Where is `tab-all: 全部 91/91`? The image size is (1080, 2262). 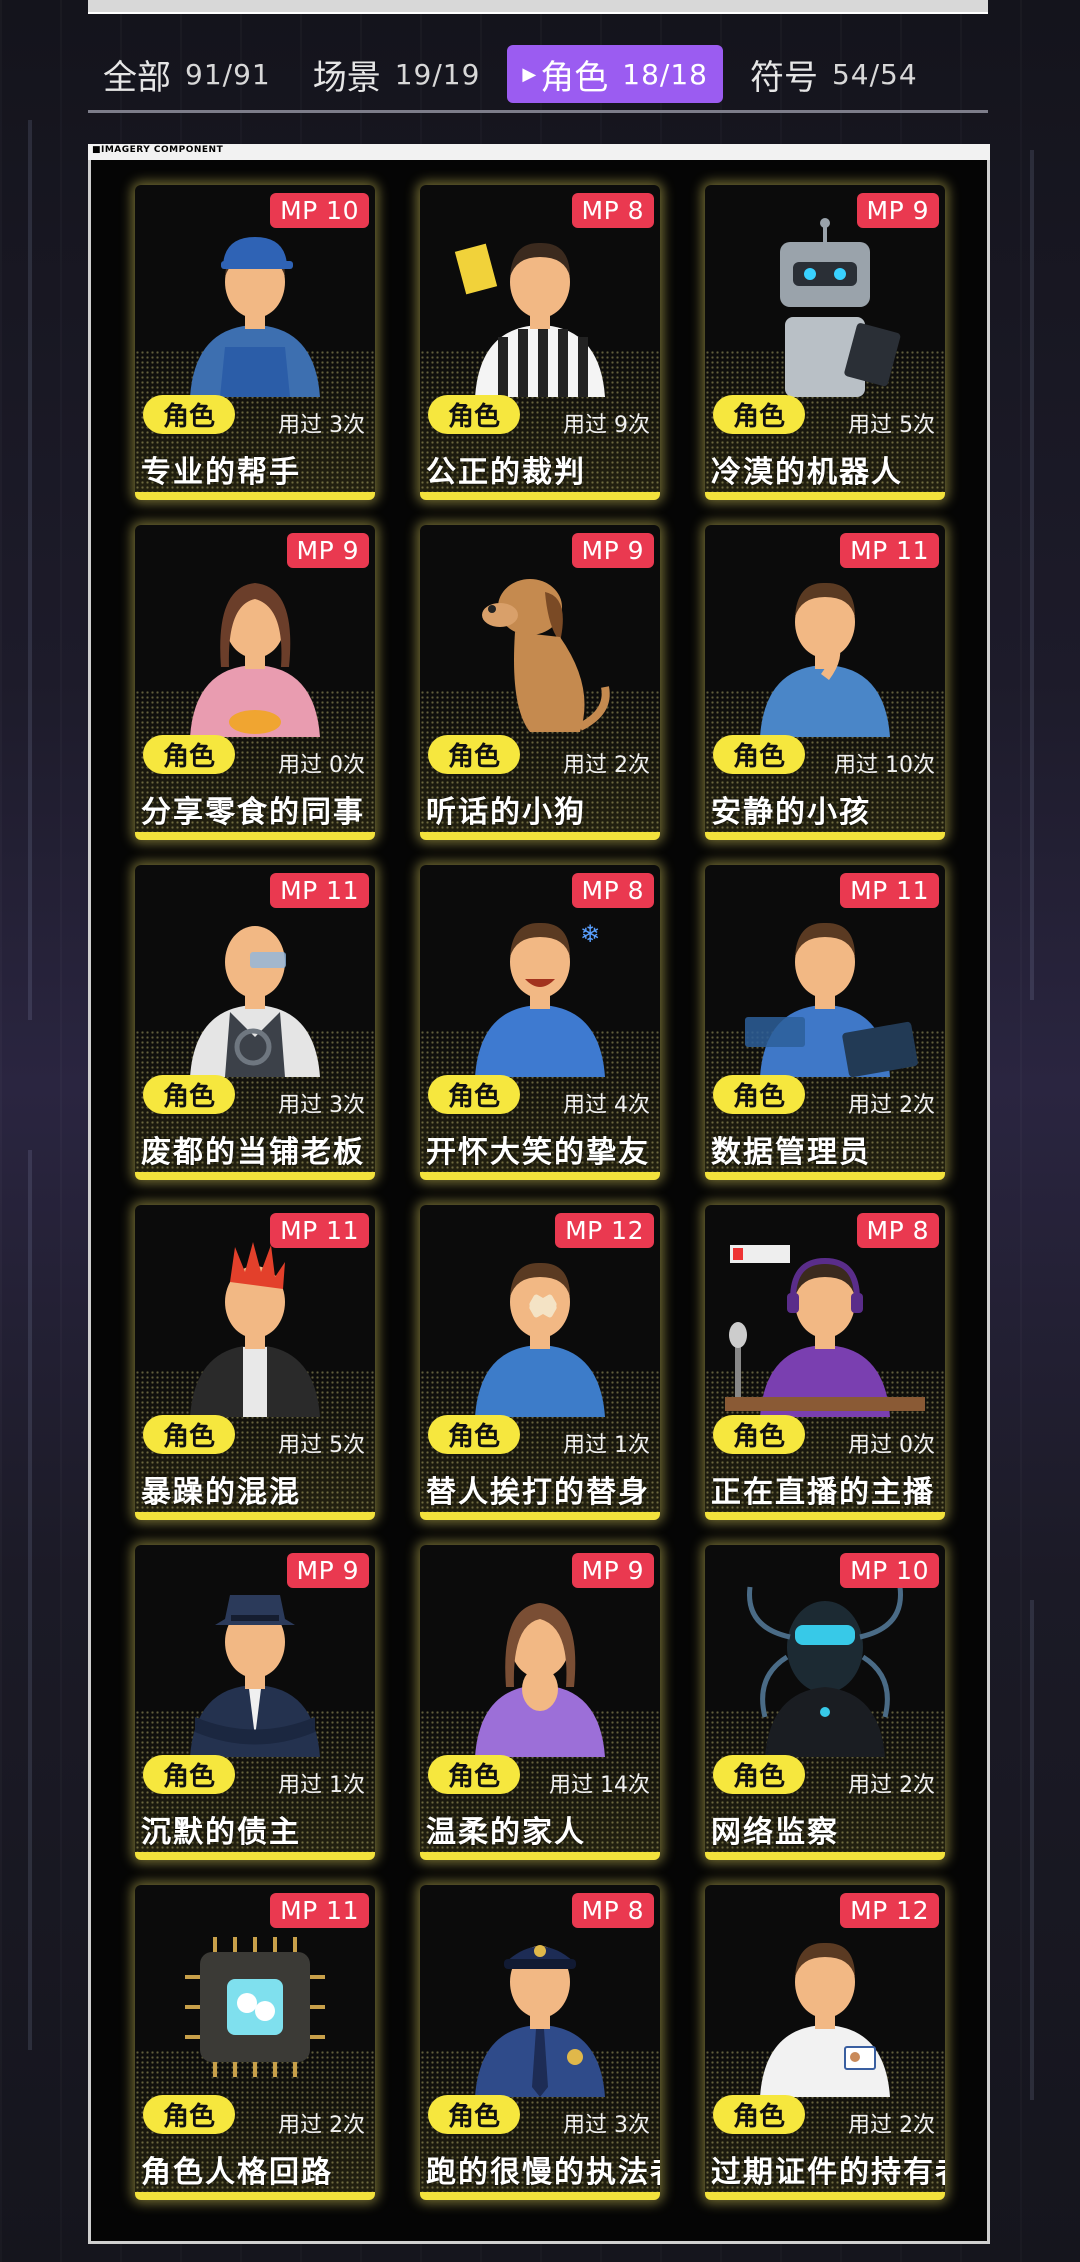 tab-all: 全部 91/91 is located at coordinates (187, 74).